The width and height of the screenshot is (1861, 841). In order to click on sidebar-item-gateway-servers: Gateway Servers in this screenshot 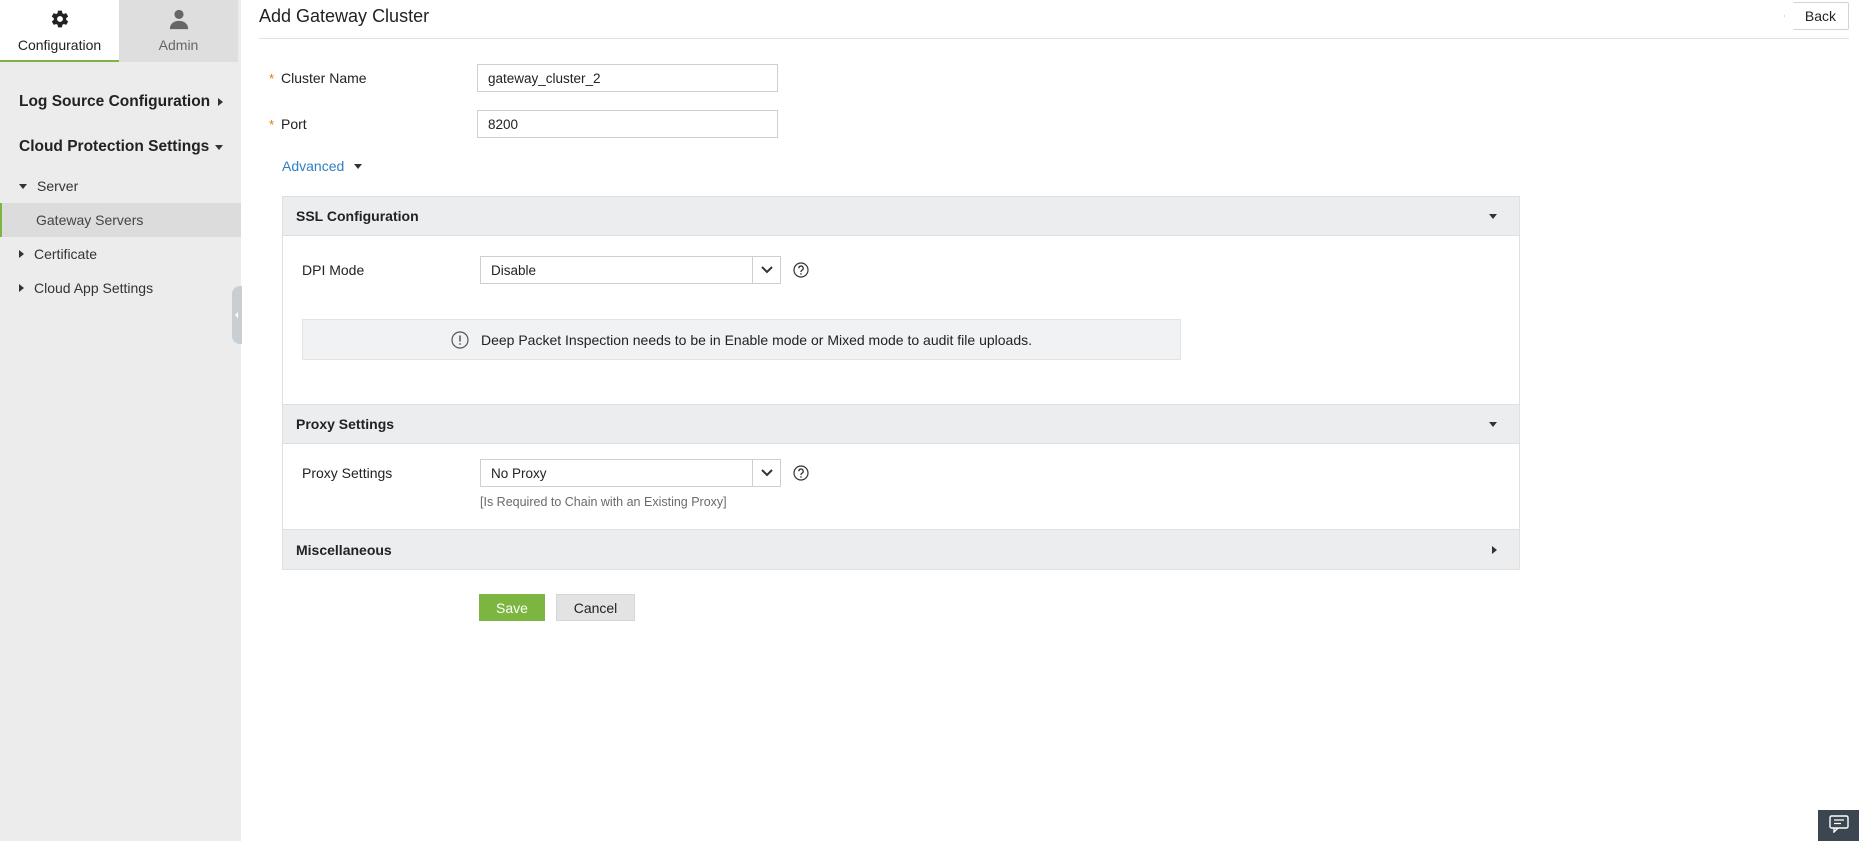, I will do `click(120, 220)`.